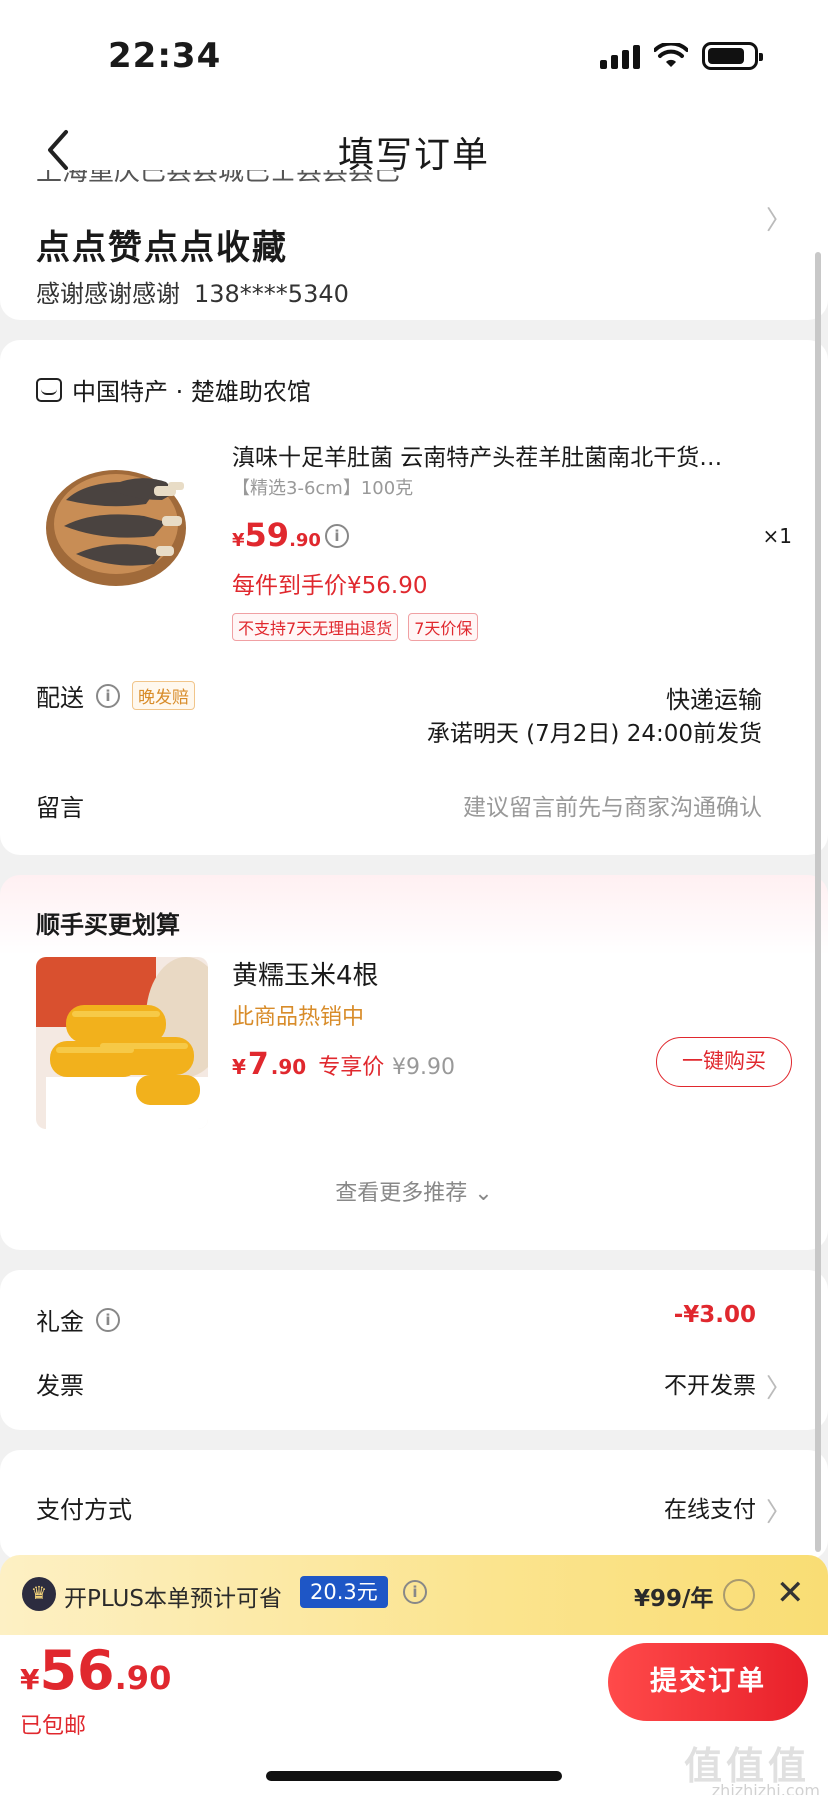 The height and width of the screenshot is (1795, 828). Describe the element at coordinates (674, 1599) in the screenshot. I see `plus-price: ¥99/年` at that location.